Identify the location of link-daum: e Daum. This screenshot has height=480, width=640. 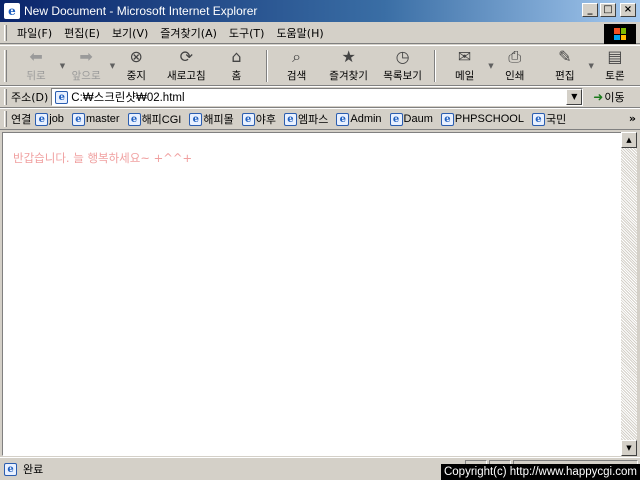
(411, 119).